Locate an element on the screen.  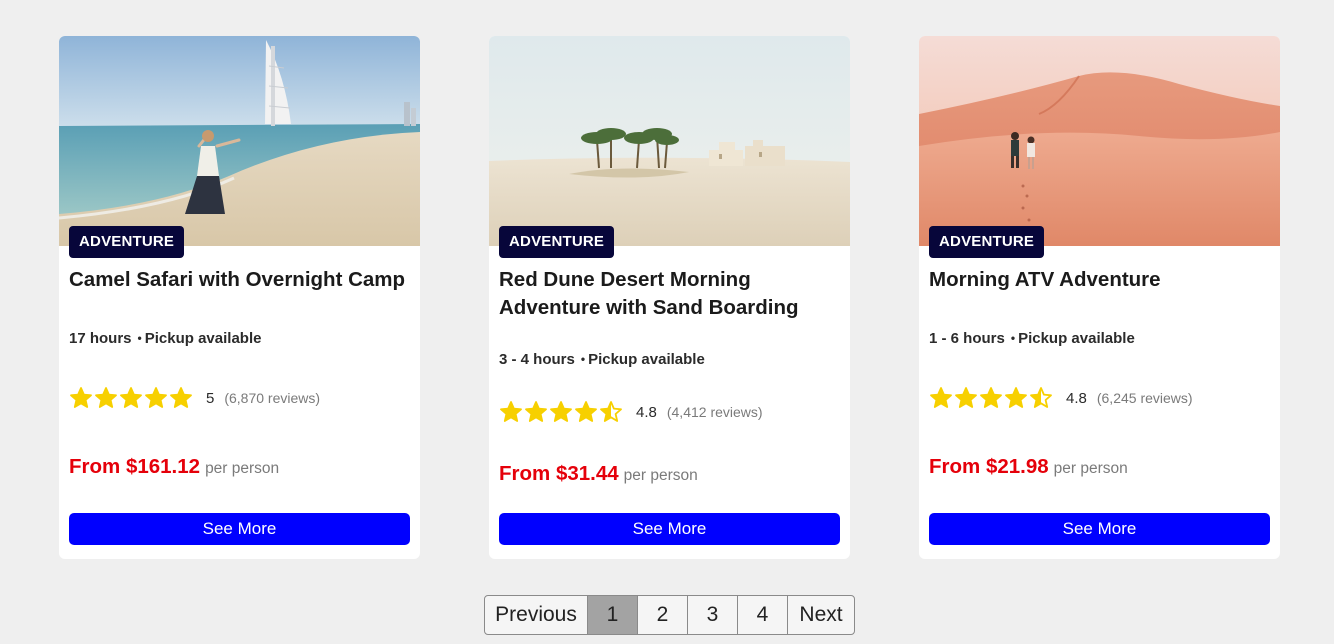
tour-image-beach is located at coordinates (239, 141).